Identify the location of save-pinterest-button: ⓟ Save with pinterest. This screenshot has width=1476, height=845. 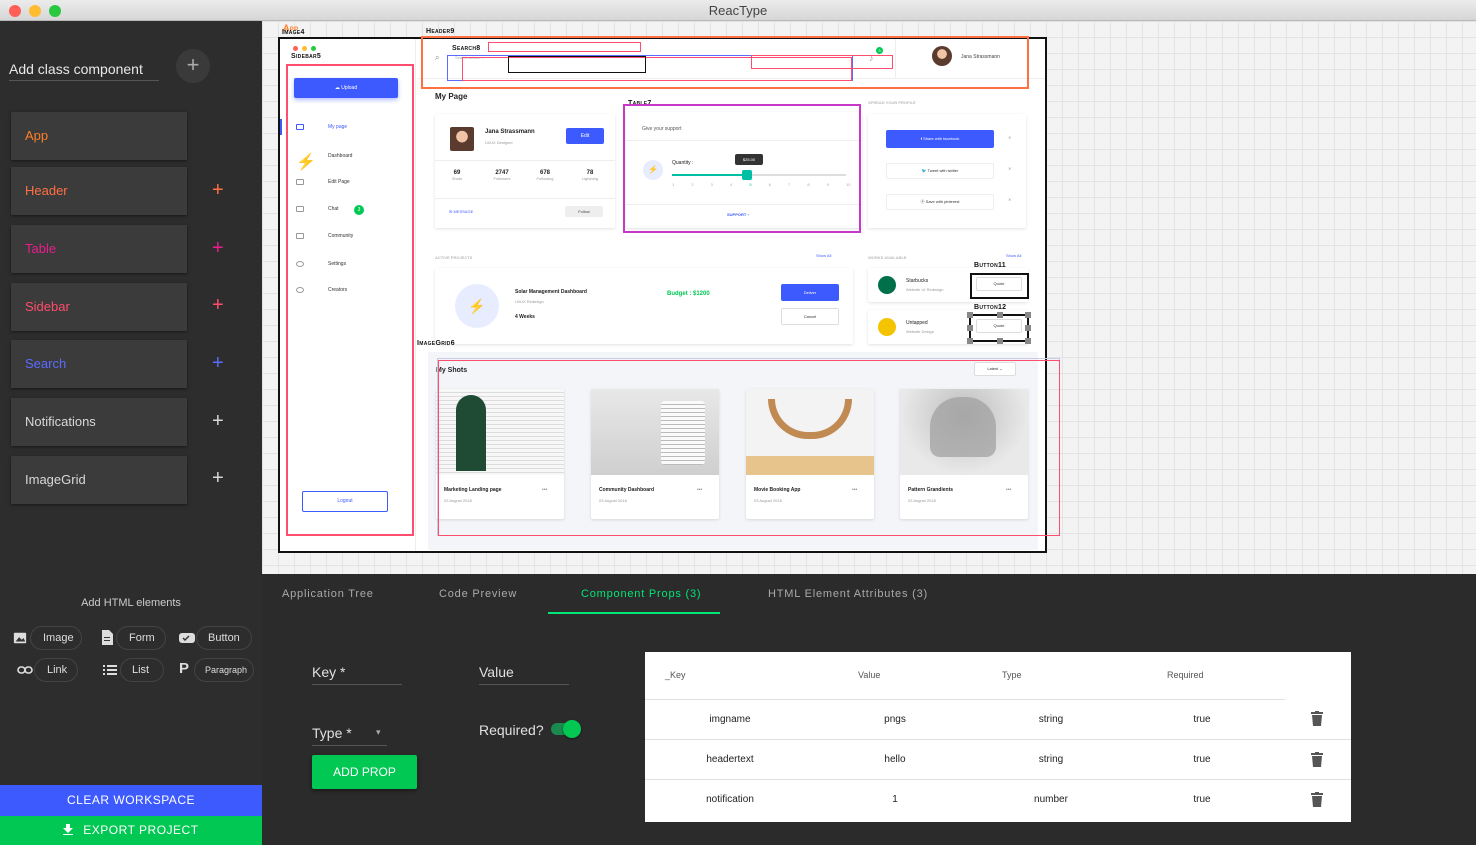
(940, 202).